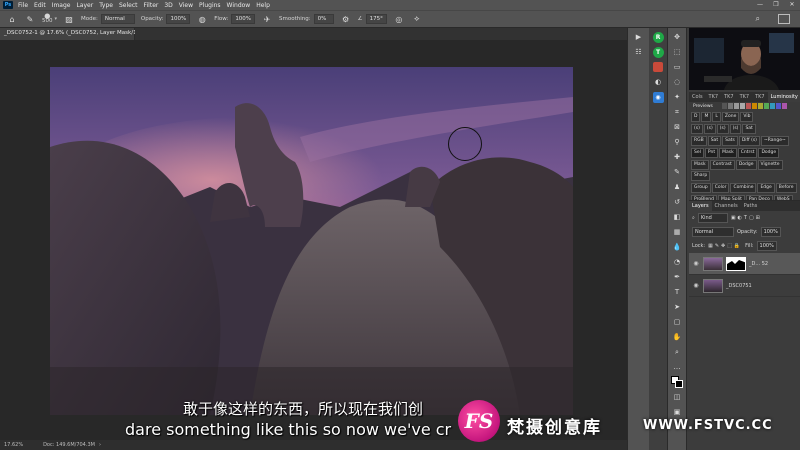 The height and width of the screenshot is (450, 800). Describe the element at coordinates (30, 19) in the screenshot. I see `brush-tool-icon: ✎` at that location.